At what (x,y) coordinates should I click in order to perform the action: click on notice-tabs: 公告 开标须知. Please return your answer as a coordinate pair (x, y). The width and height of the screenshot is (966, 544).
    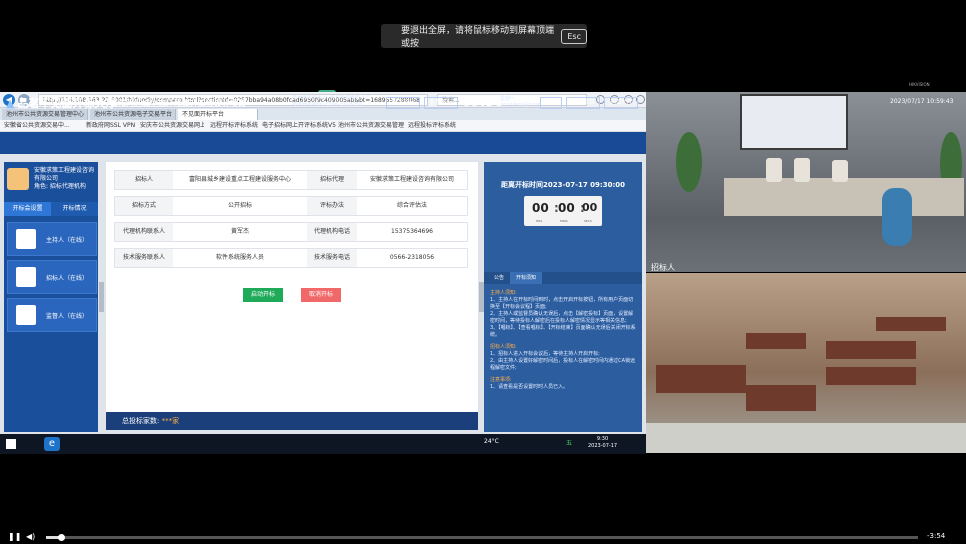
    Looking at the image, I should click on (563, 278).